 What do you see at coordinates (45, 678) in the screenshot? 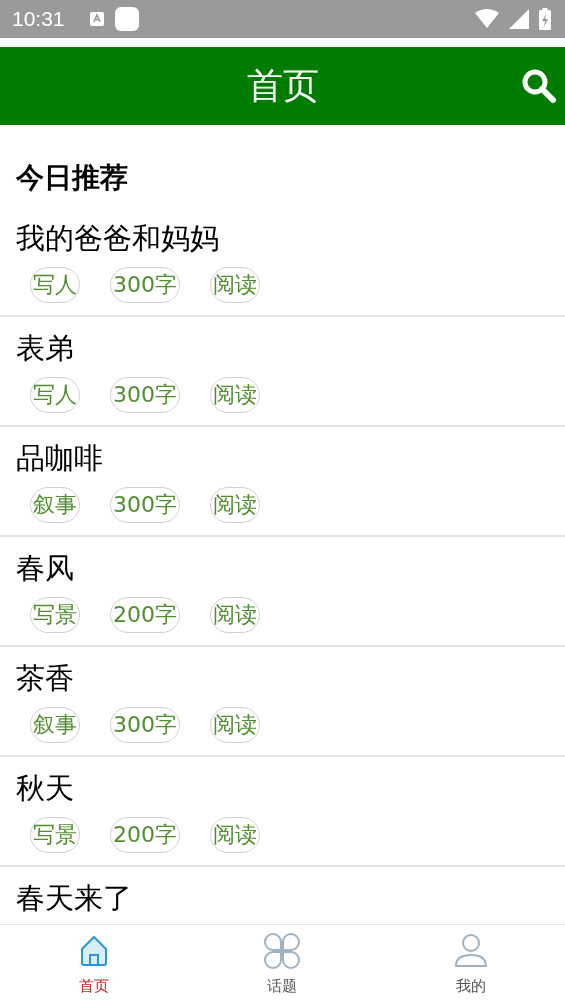
I see `article-title: 茶香` at bounding box center [45, 678].